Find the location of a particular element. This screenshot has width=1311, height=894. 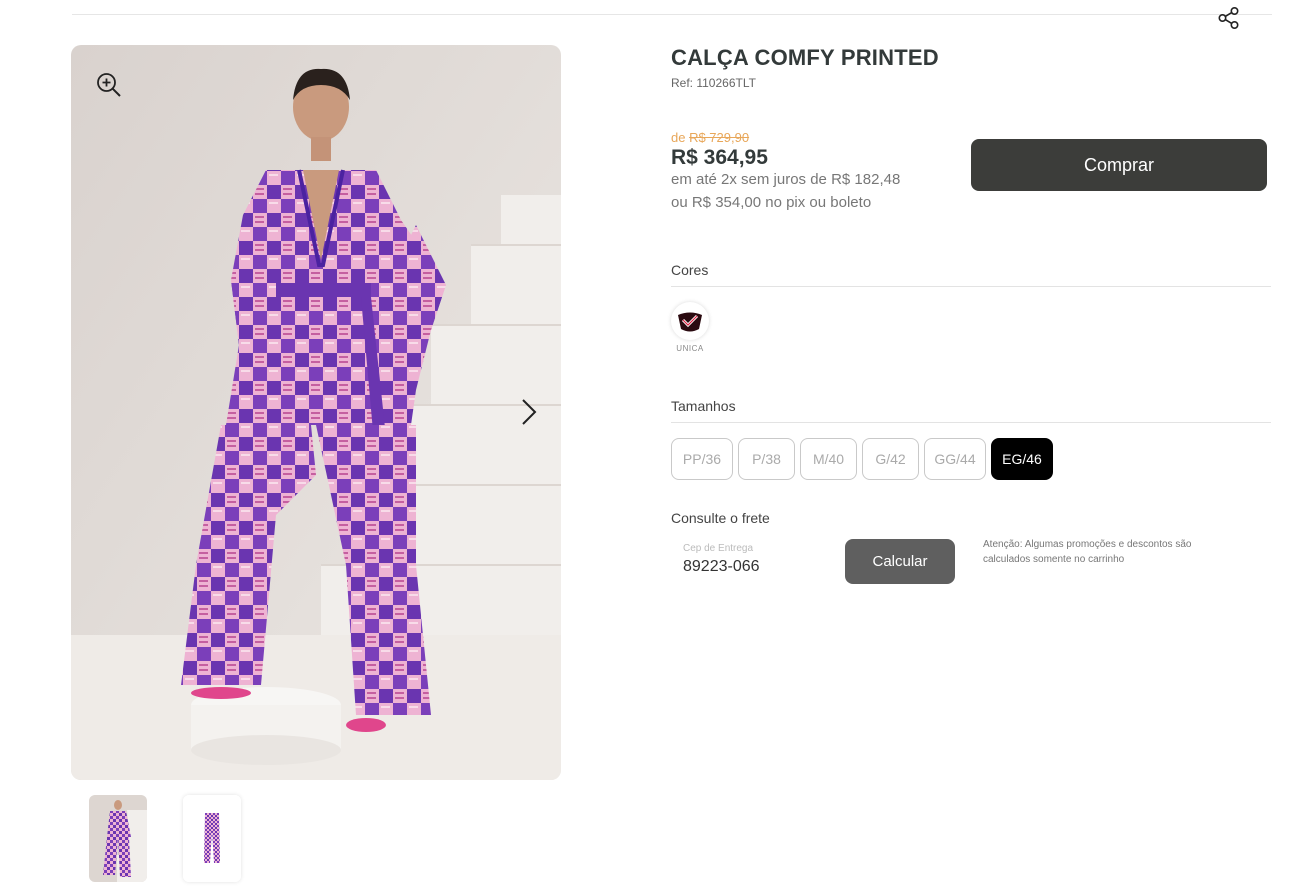

sizes-divider is located at coordinates (971, 422).